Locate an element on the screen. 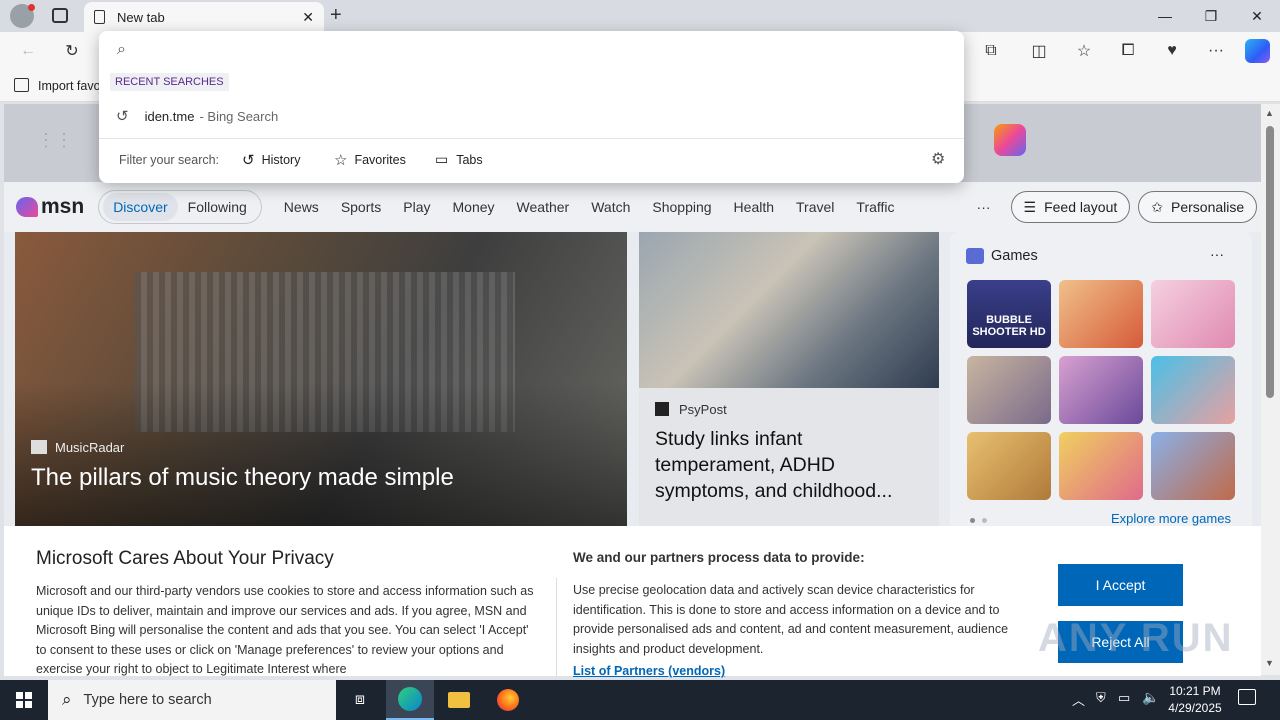  filter-history-label: History is located at coordinates (281, 160).